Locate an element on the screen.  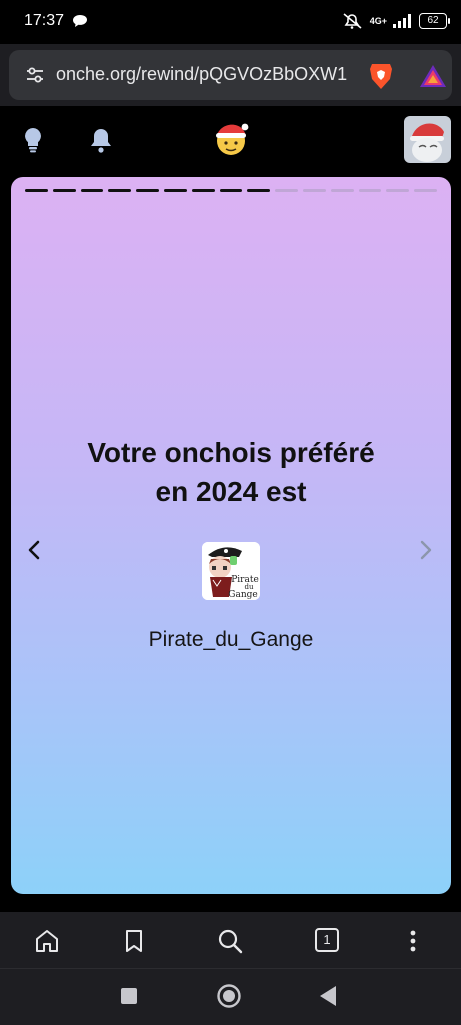
favorite-username: Pirate_du_Gange is located at coordinates (231, 640).